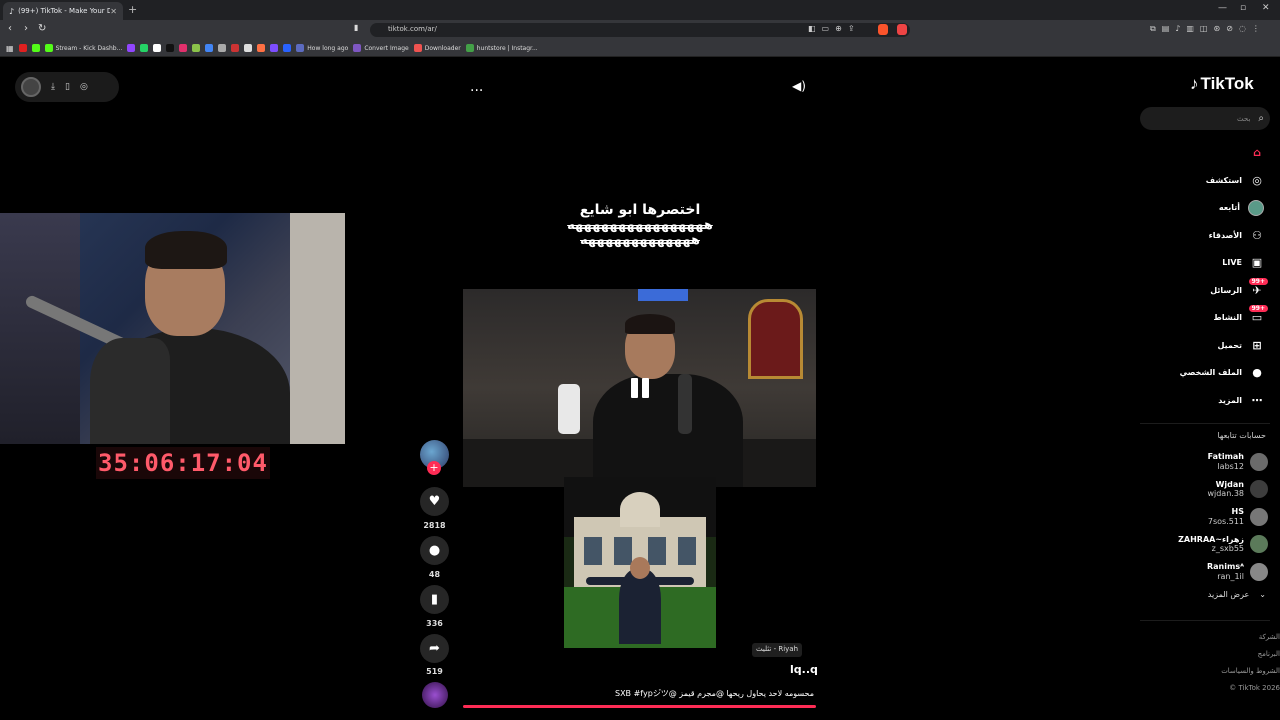  Describe the element at coordinates (1266, 8) in the screenshot. I see `close-window-icon: ✕` at that location.